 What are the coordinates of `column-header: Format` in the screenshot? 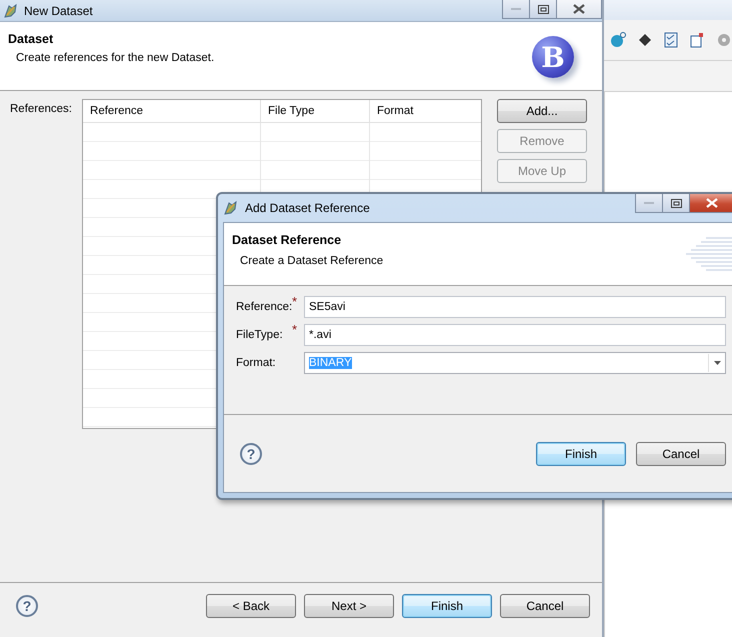 It's located at (395, 111).